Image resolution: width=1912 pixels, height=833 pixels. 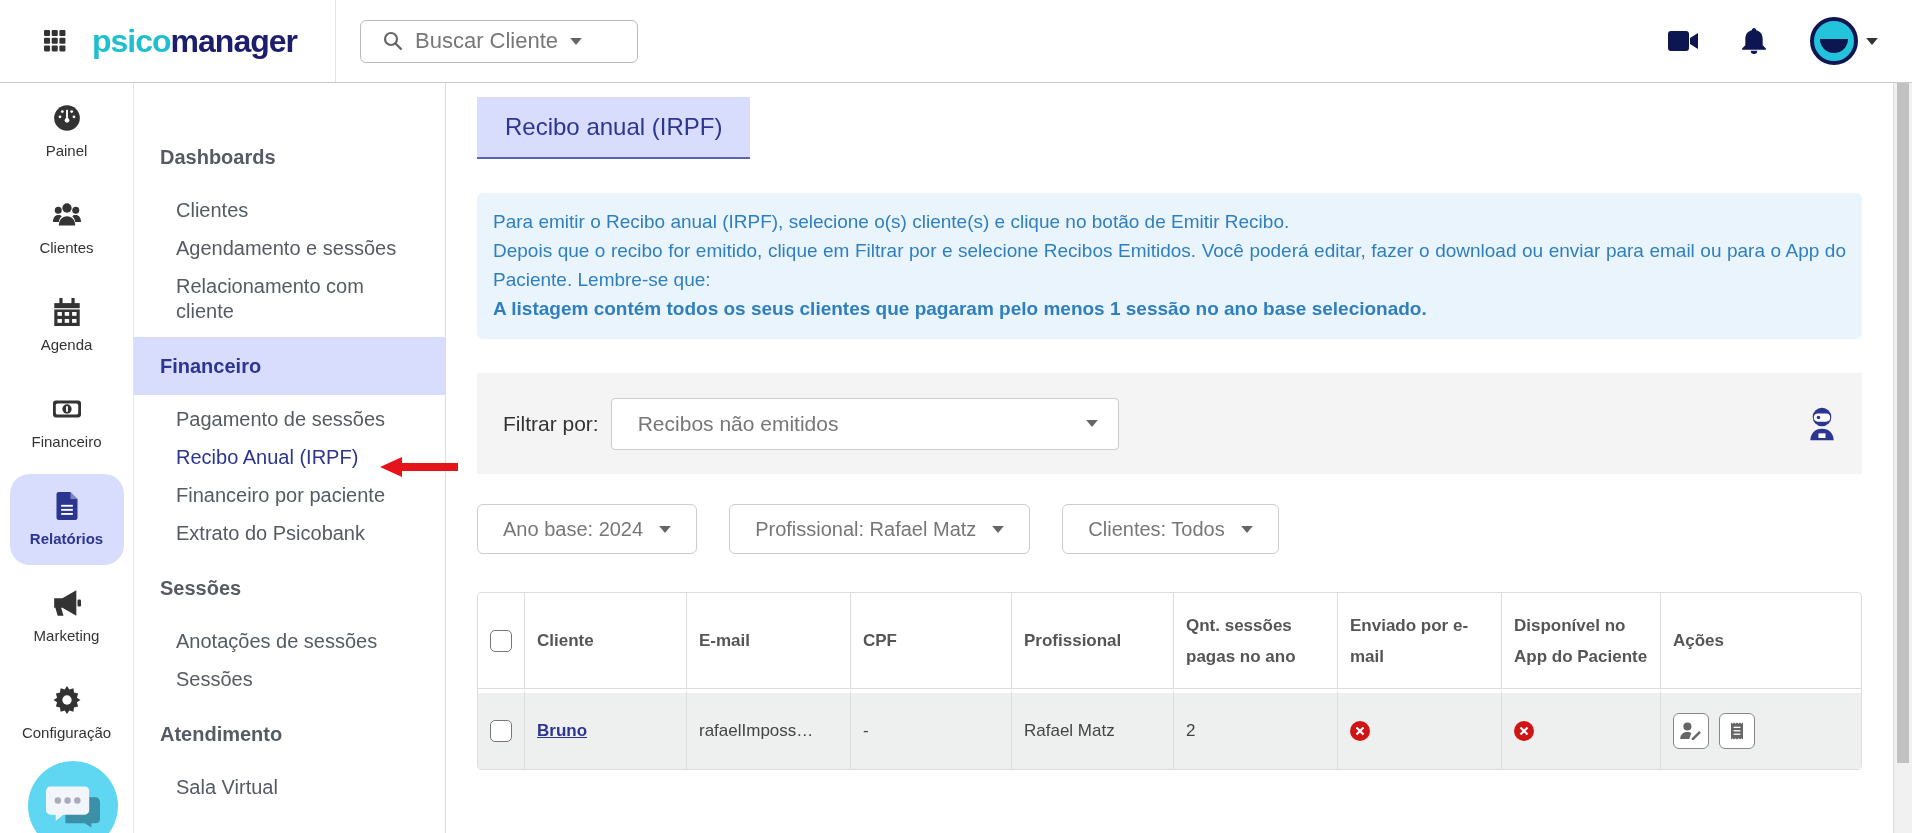 What do you see at coordinates (289, 366) in the screenshot?
I see `sidebar-heading: Financeiro` at bounding box center [289, 366].